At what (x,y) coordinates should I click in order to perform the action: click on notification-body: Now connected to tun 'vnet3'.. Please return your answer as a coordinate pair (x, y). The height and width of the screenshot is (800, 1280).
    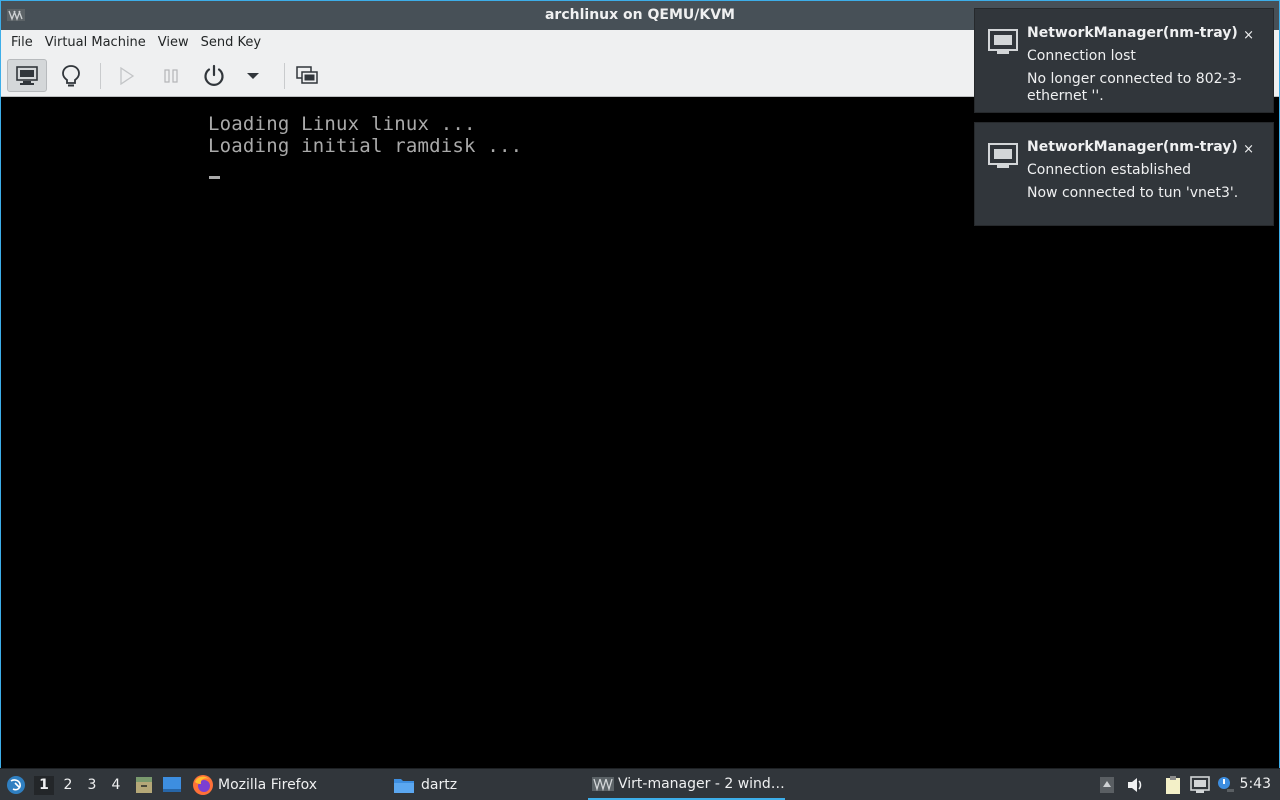
    Looking at the image, I should click on (1133, 193).